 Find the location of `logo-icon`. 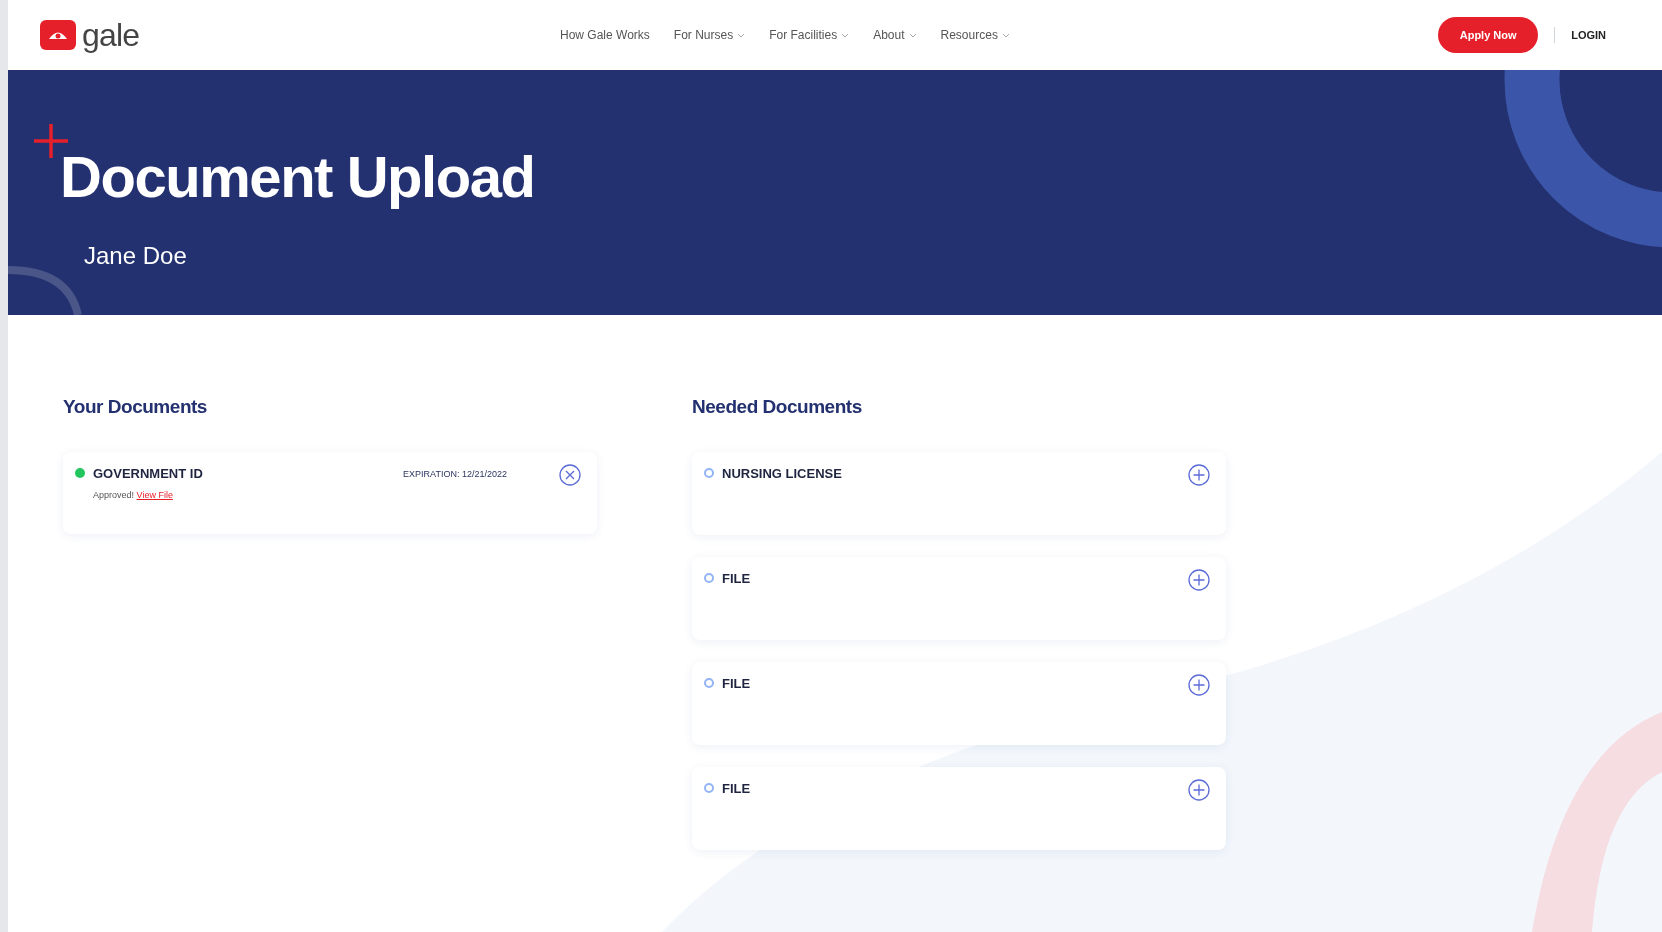

logo-icon is located at coordinates (58, 35).